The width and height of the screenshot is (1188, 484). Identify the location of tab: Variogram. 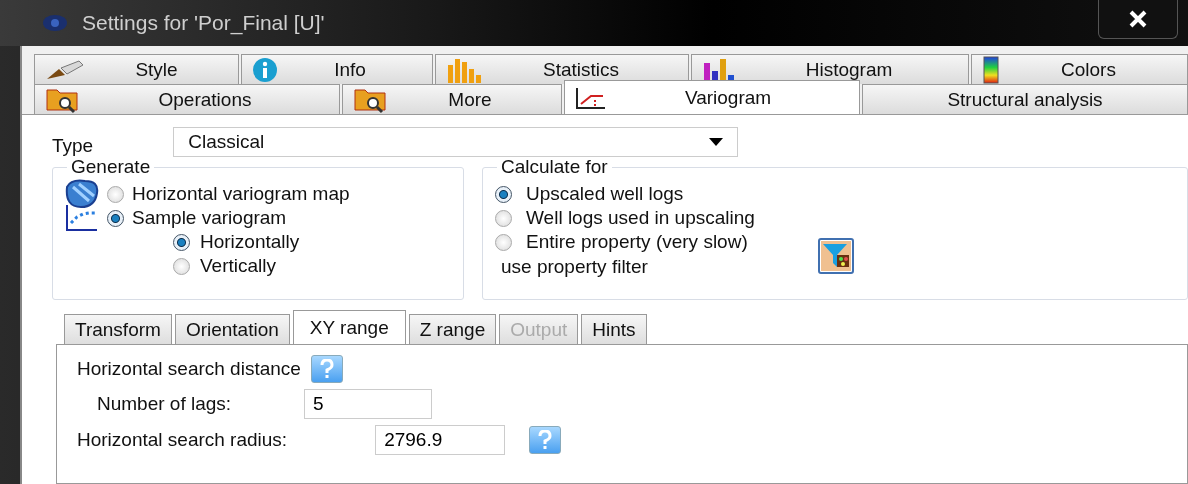
(712, 97).